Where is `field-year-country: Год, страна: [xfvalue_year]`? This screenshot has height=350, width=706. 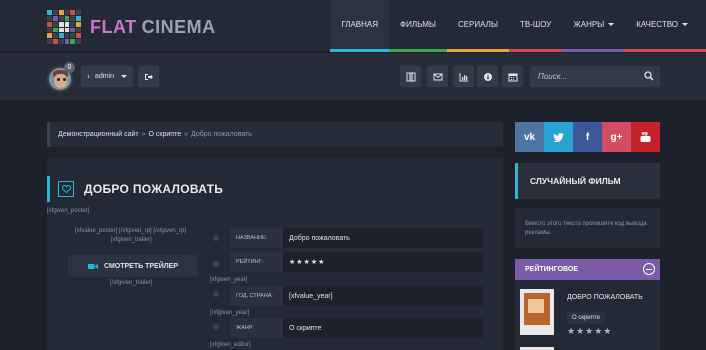
field-year-country: Год, страна: [xfvalue_year] is located at coordinates (356, 296).